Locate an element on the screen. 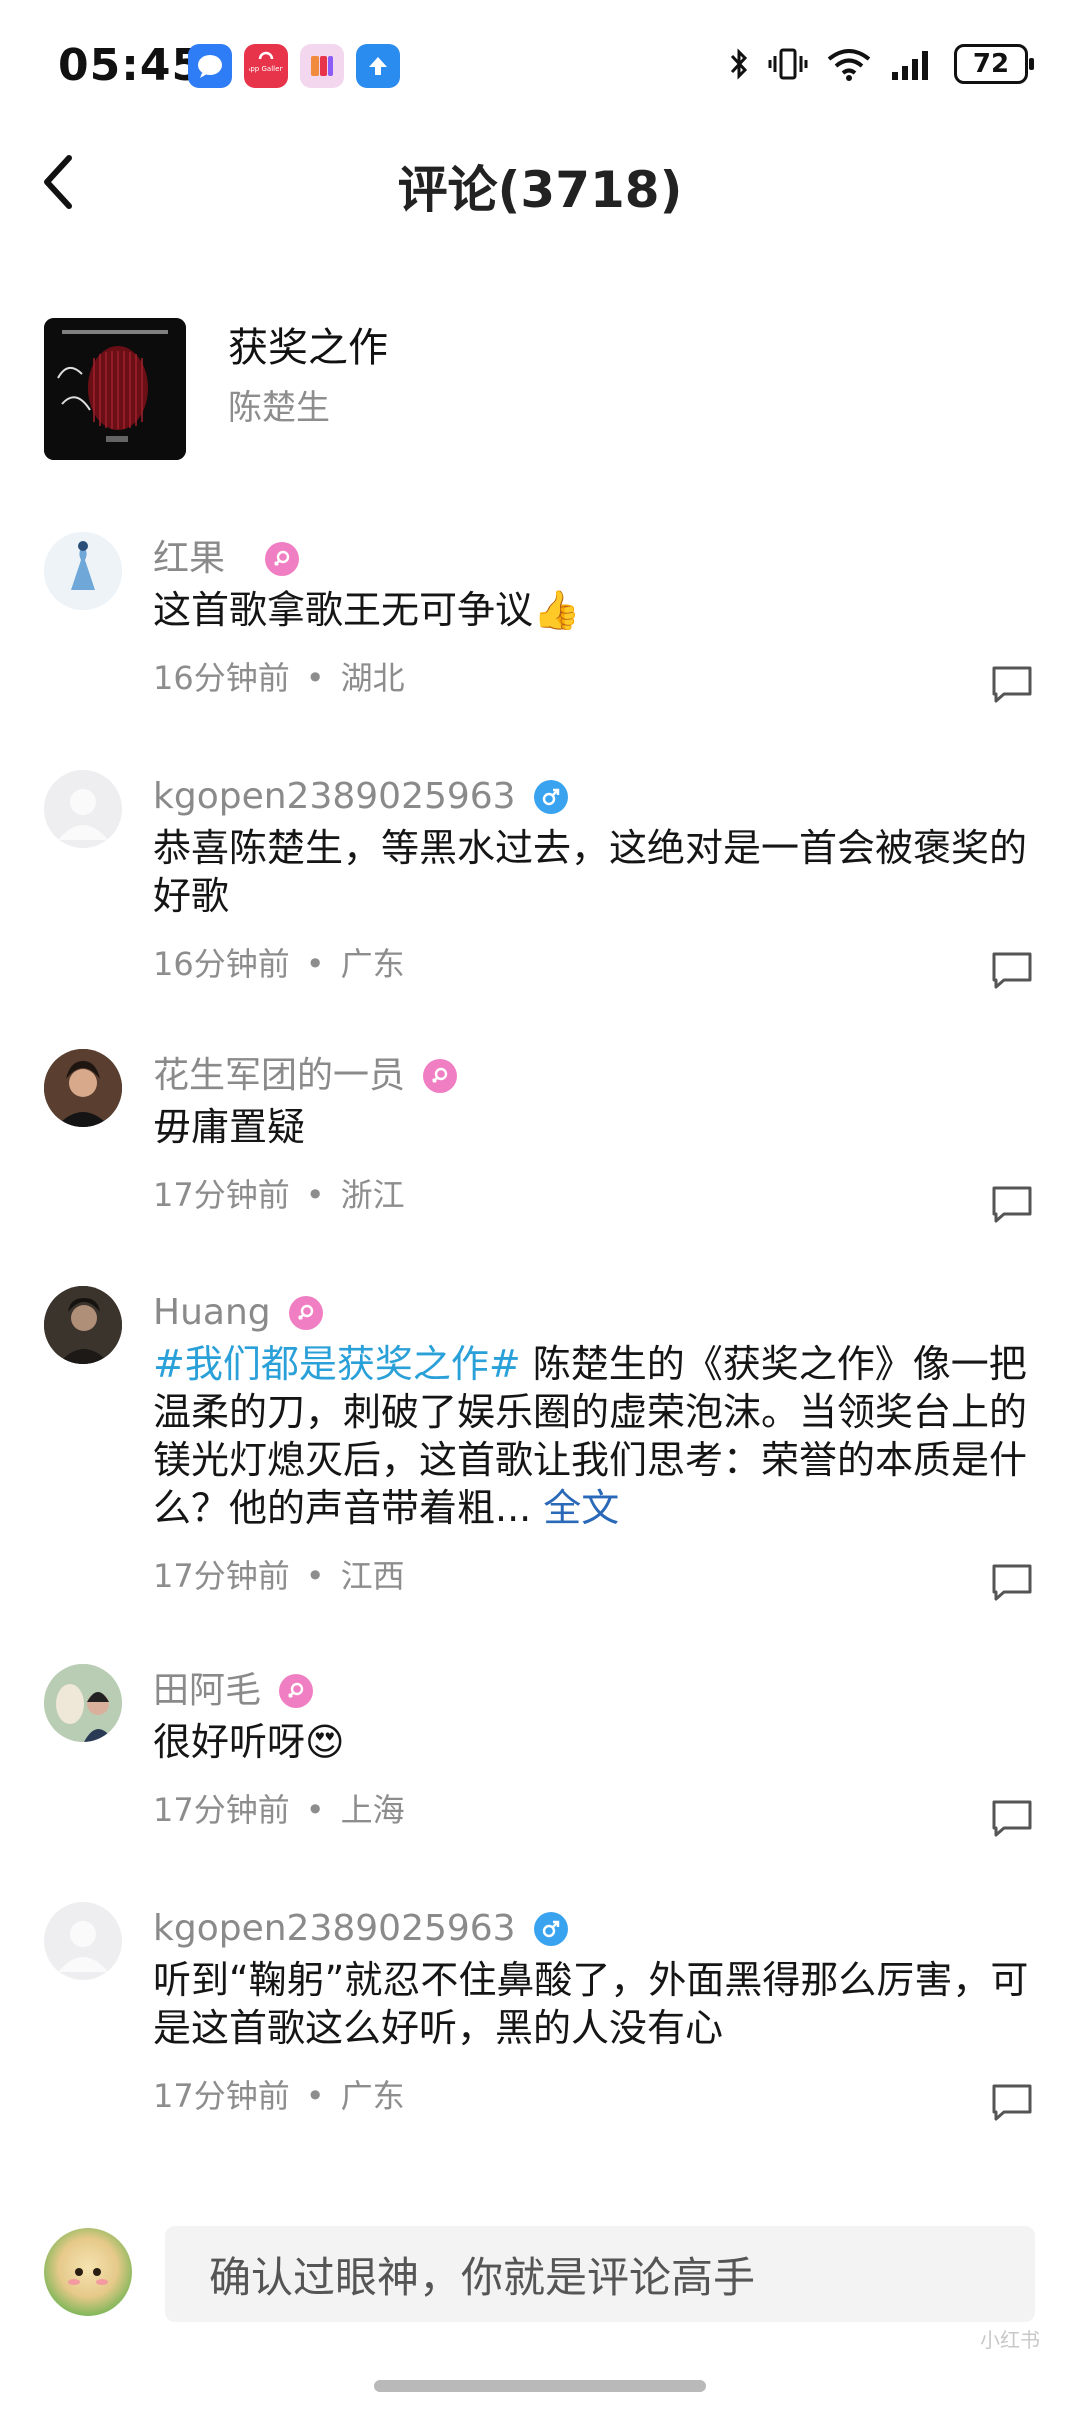 This screenshot has height=2410, width=1080. system-icons: 72 is located at coordinates (881, 64).